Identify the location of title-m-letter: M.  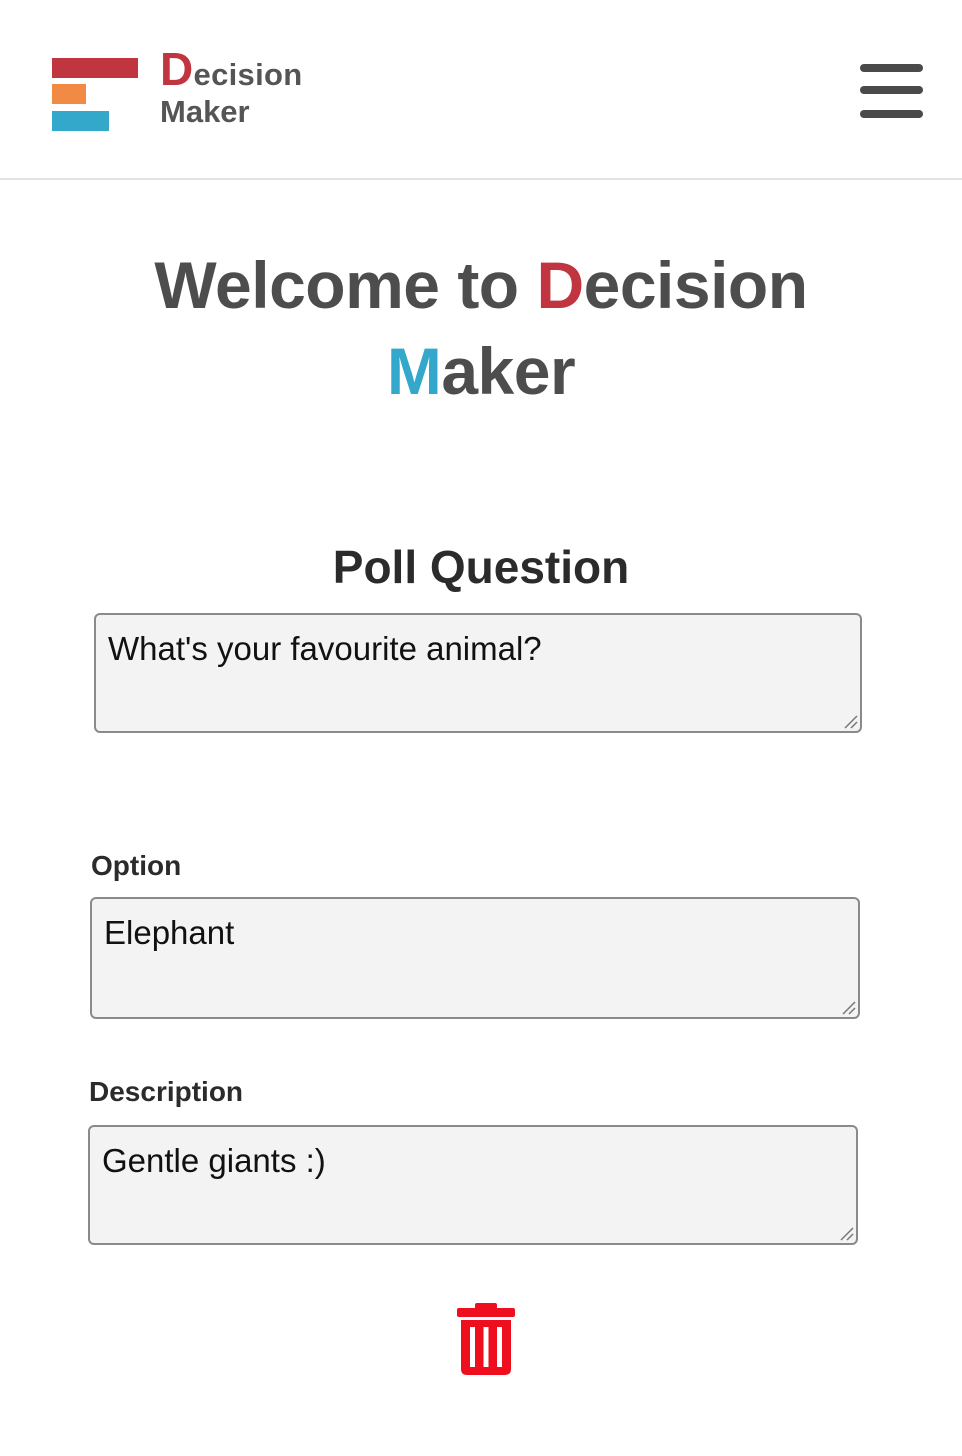
(414, 371).